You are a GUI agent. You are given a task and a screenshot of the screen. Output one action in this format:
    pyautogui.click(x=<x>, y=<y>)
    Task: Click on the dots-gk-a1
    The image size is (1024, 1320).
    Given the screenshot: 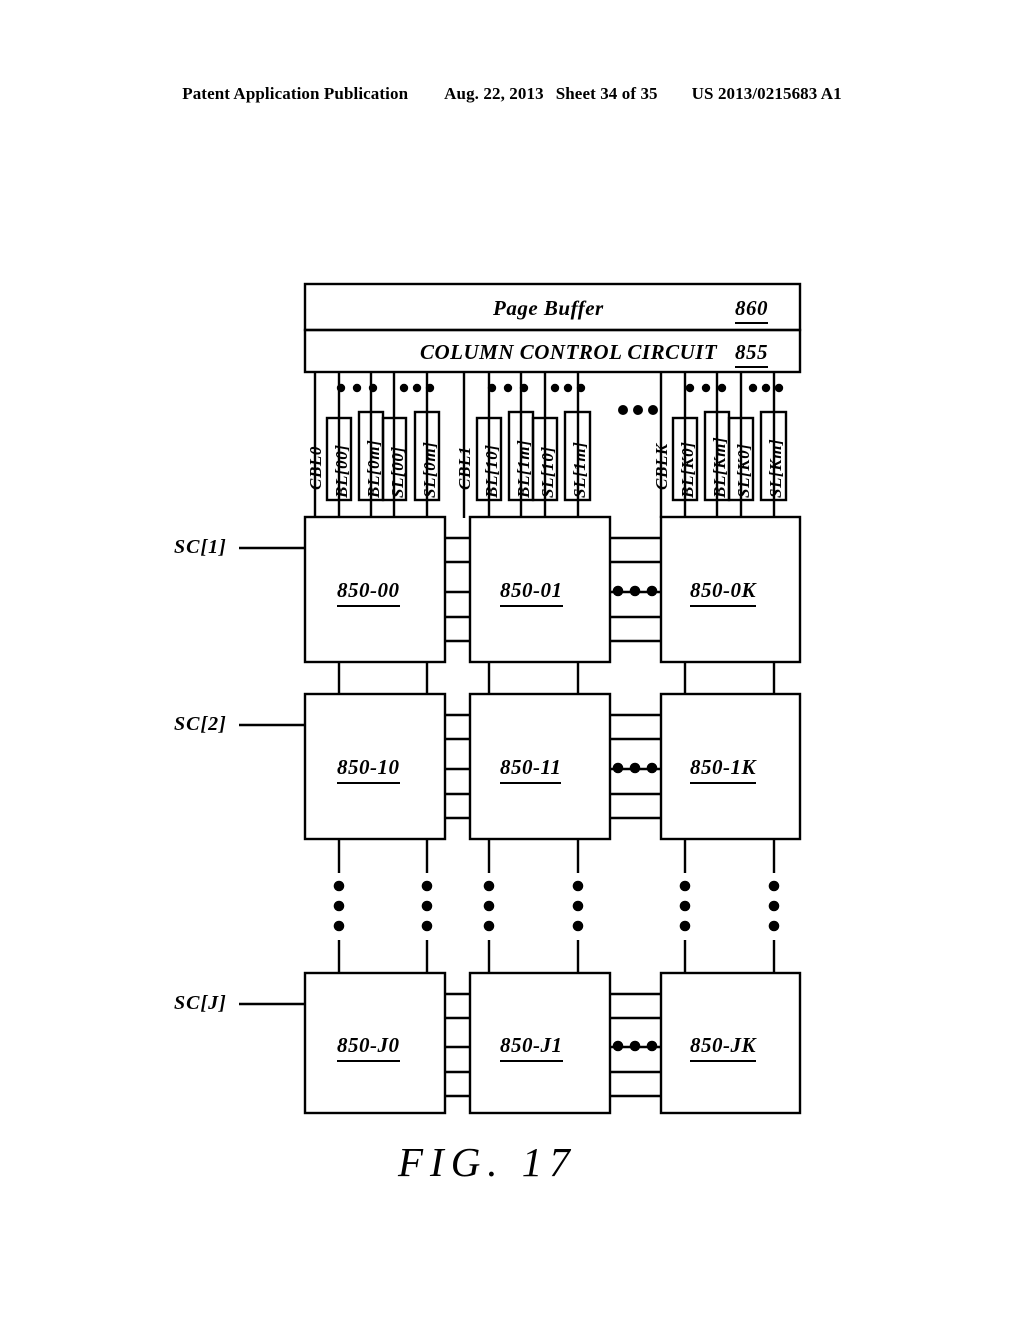 What is the action you would take?
    pyautogui.click(x=690, y=388)
    